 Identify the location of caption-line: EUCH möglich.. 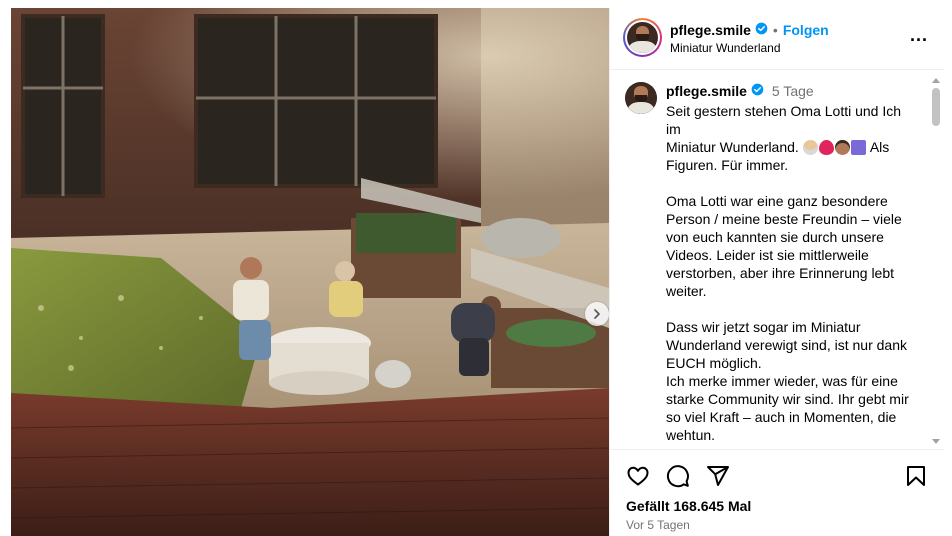
(714, 363).